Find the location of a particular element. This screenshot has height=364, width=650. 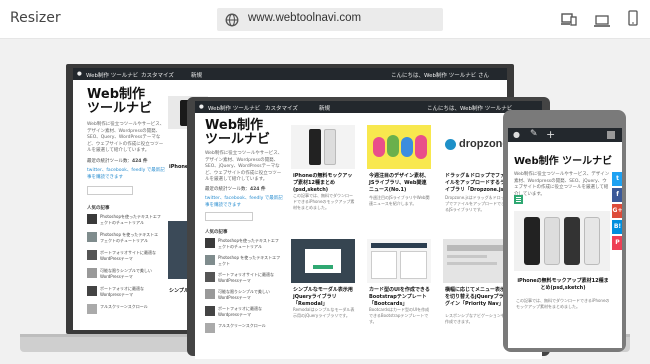

share-button-label: t is located at coordinates (617, 178).